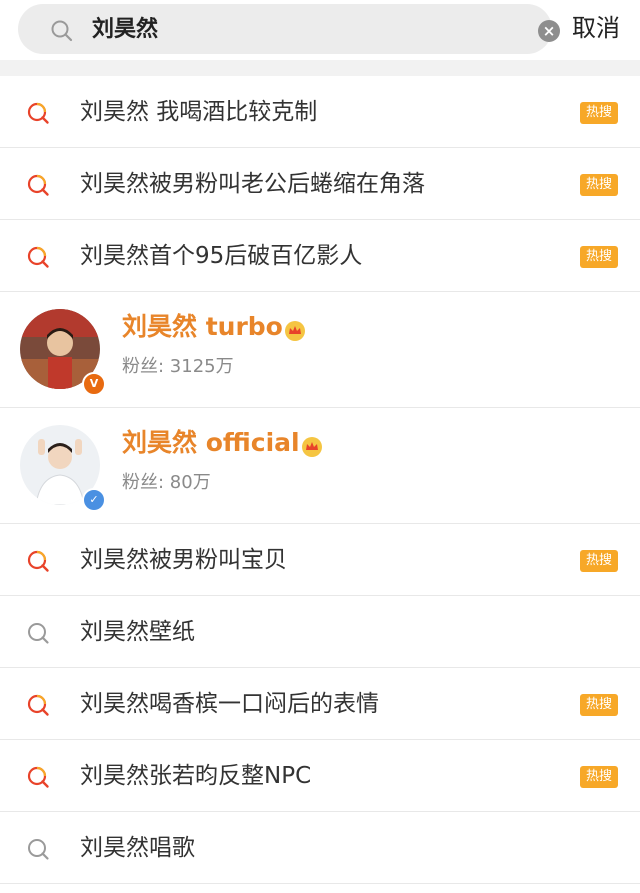  What do you see at coordinates (125, 30) in the screenshot?
I see `search-query: 刘昊然` at bounding box center [125, 30].